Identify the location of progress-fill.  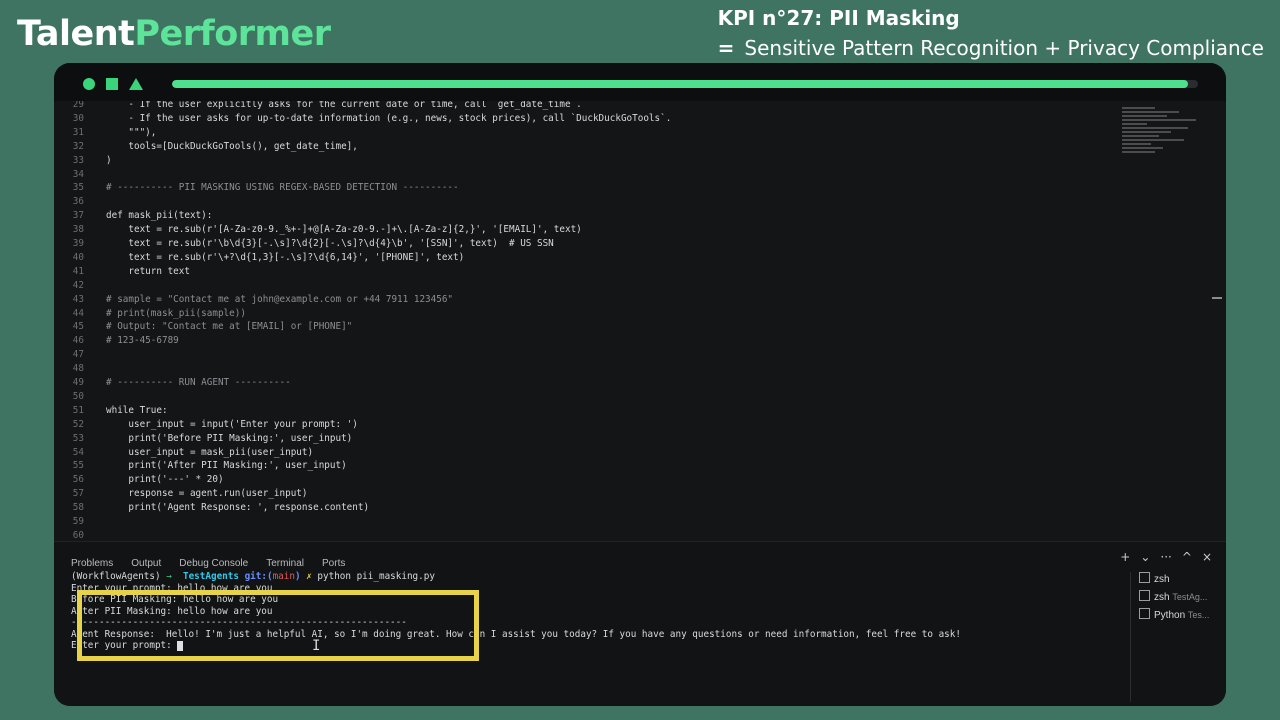
(680, 84).